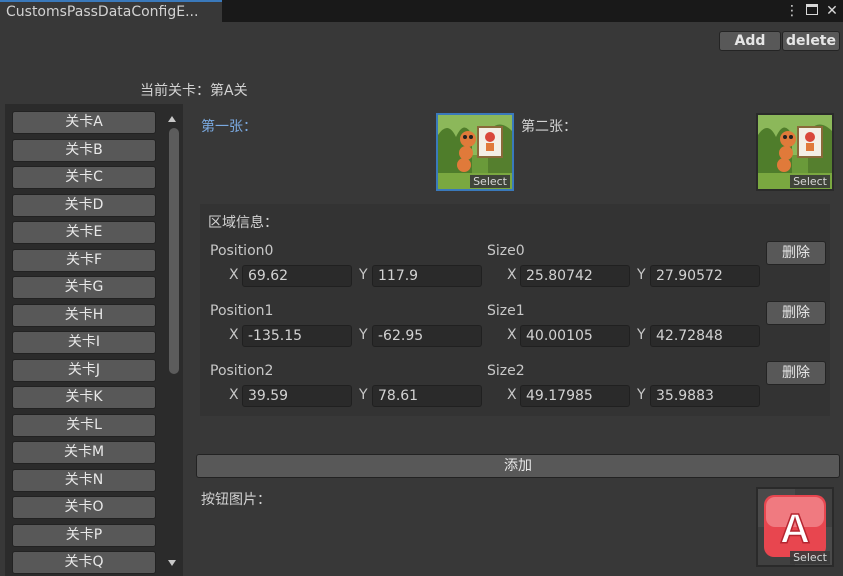 The width and height of the screenshot is (843, 576). What do you see at coordinates (297, 396) in the screenshot?
I see `position-x-field: 39.59` at bounding box center [297, 396].